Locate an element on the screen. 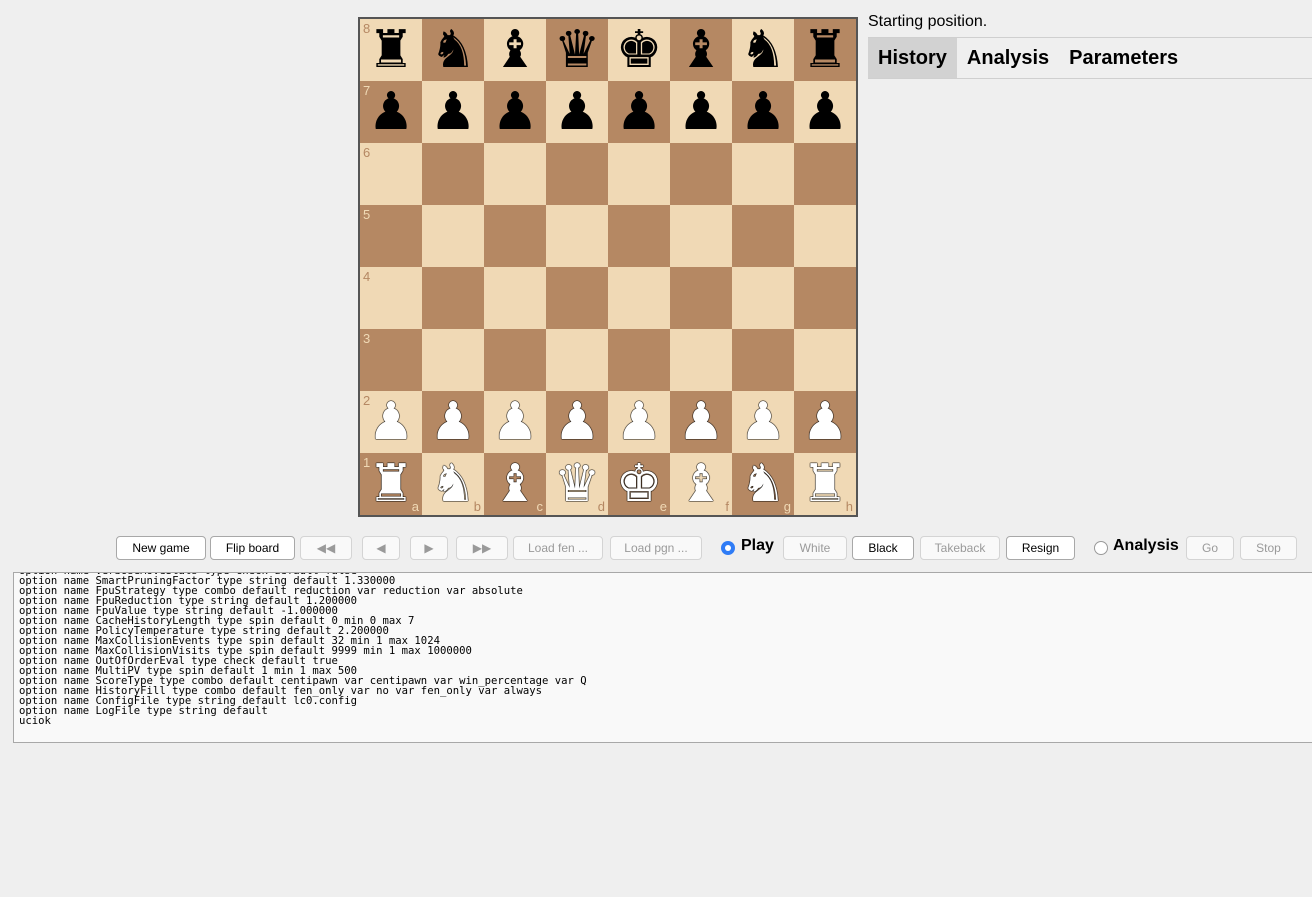 The image size is (1312, 897). tab-history: History is located at coordinates (912, 58).